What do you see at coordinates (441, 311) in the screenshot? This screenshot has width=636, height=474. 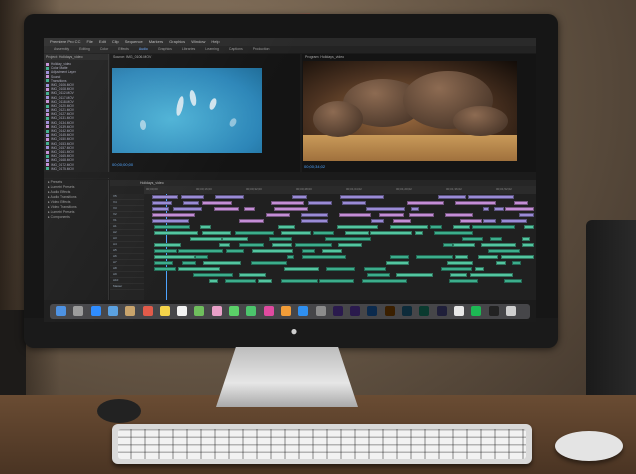 I see `media-encoder-icon` at bounding box center [441, 311].